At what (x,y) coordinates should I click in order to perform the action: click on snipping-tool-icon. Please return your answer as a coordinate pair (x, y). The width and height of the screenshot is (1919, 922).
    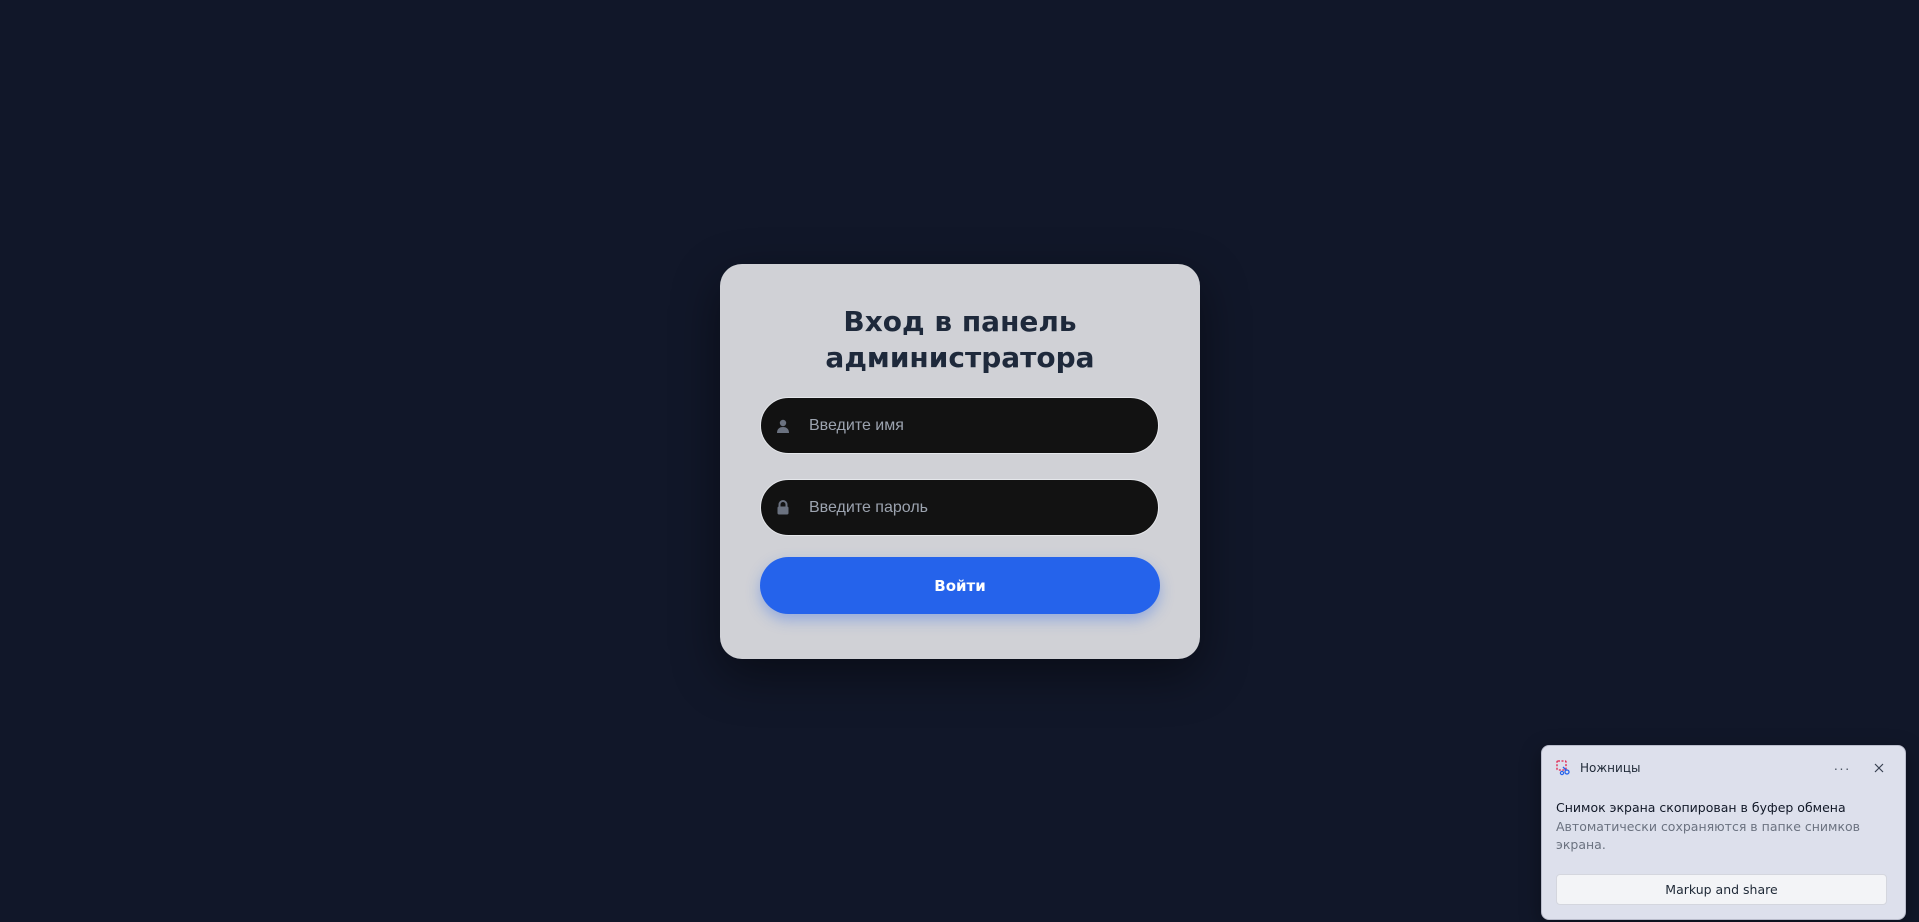
    Looking at the image, I should click on (1564, 768).